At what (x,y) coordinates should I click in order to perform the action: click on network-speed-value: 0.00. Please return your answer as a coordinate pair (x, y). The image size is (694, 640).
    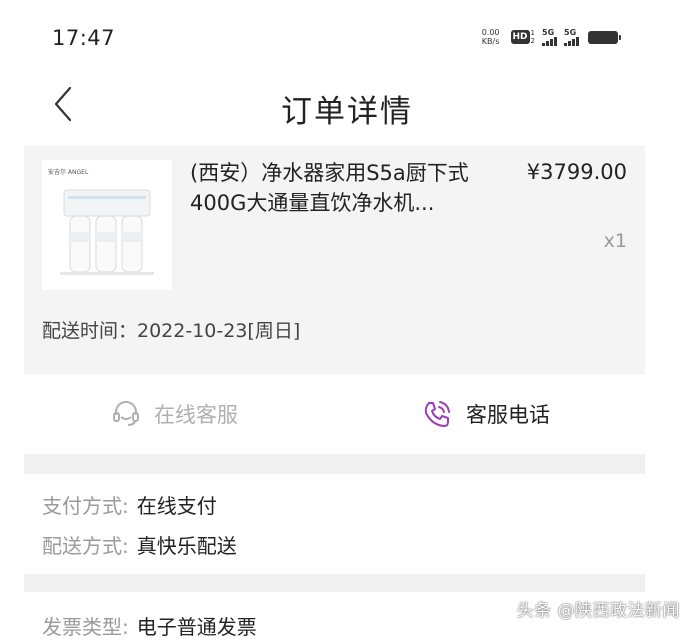
    Looking at the image, I should click on (490, 32).